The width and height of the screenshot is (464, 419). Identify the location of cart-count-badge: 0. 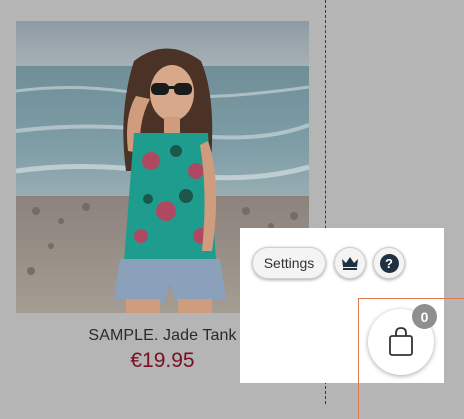
(424, 316).